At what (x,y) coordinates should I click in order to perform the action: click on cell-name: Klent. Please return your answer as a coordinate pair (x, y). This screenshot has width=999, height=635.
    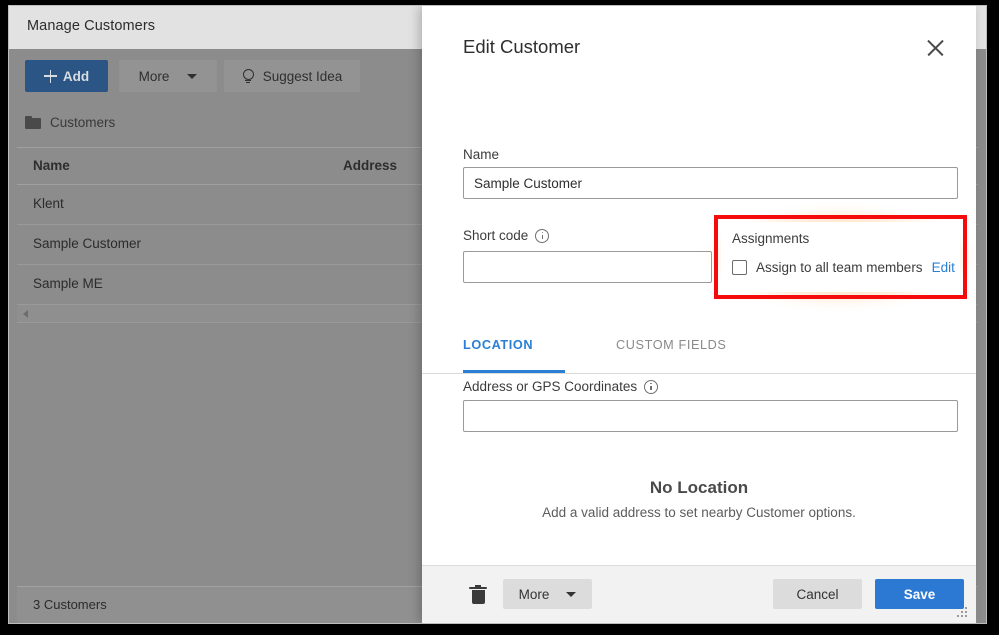
    Looking at the image, I should click on (48, 203).